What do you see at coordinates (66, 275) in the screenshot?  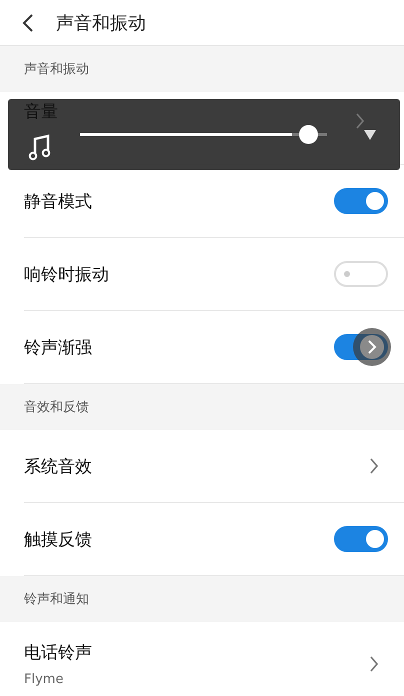 I see `row-label: 响铃时振动` at bounding box center [66, 275].